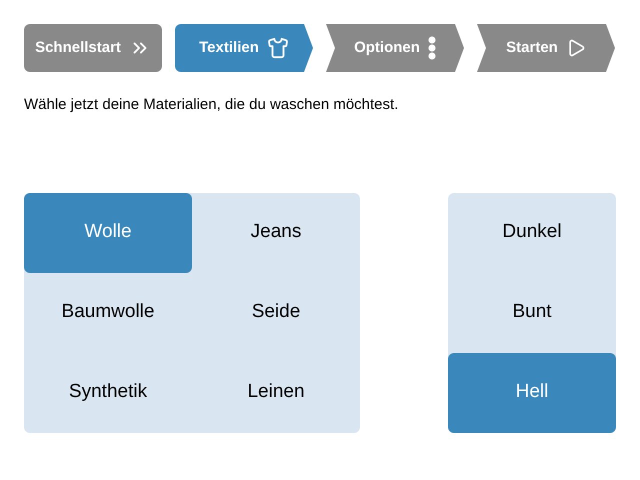 The image size is (640, 480). I want to click on step-tab: Textilien, so click(244, 48).